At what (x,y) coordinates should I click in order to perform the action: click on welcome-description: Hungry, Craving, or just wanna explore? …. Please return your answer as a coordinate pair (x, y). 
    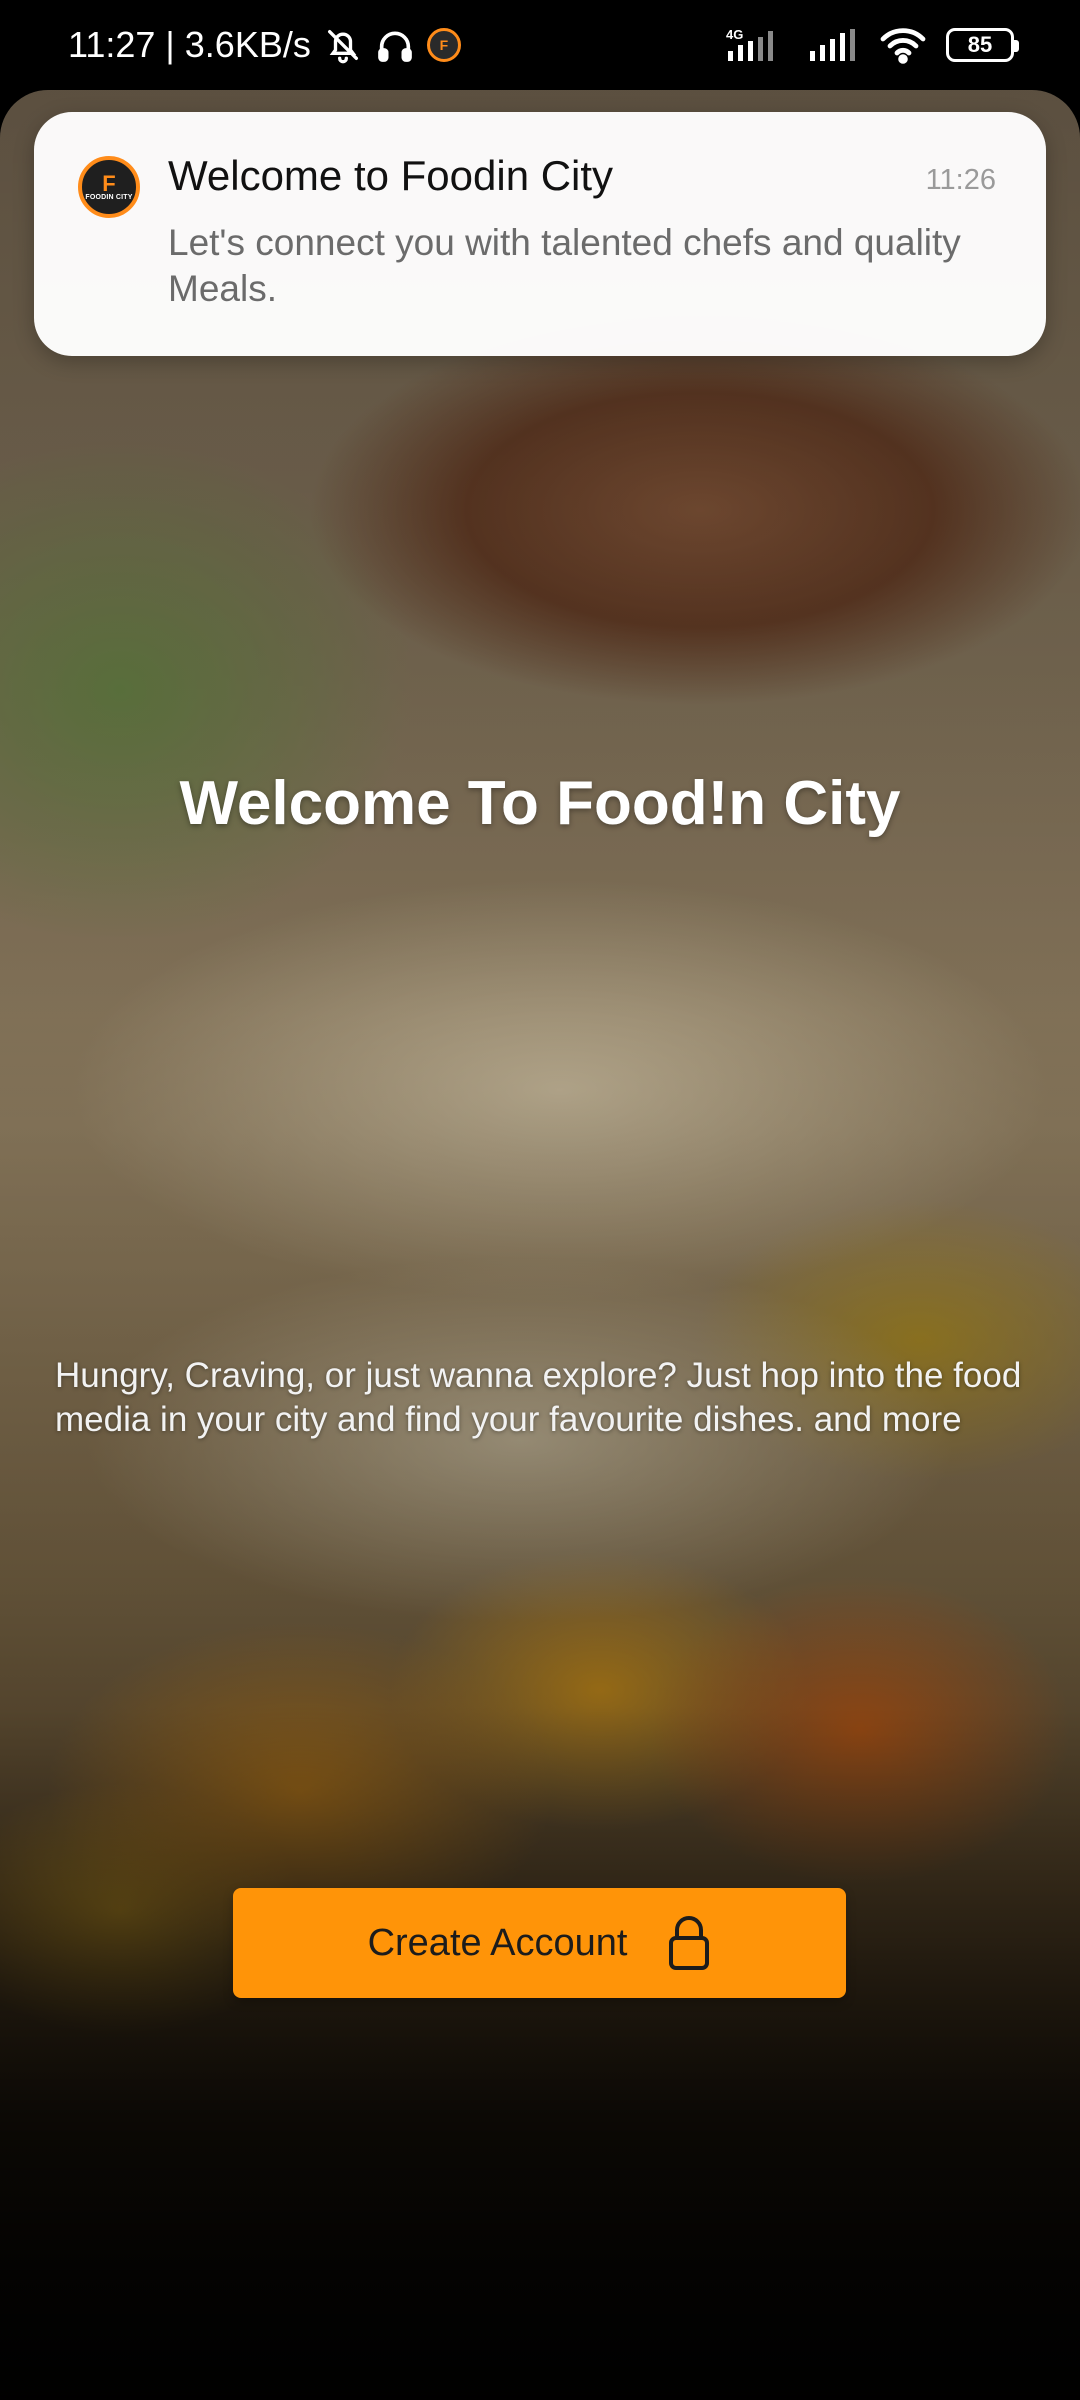
    Looking at the image, I should click on (538, 1397).